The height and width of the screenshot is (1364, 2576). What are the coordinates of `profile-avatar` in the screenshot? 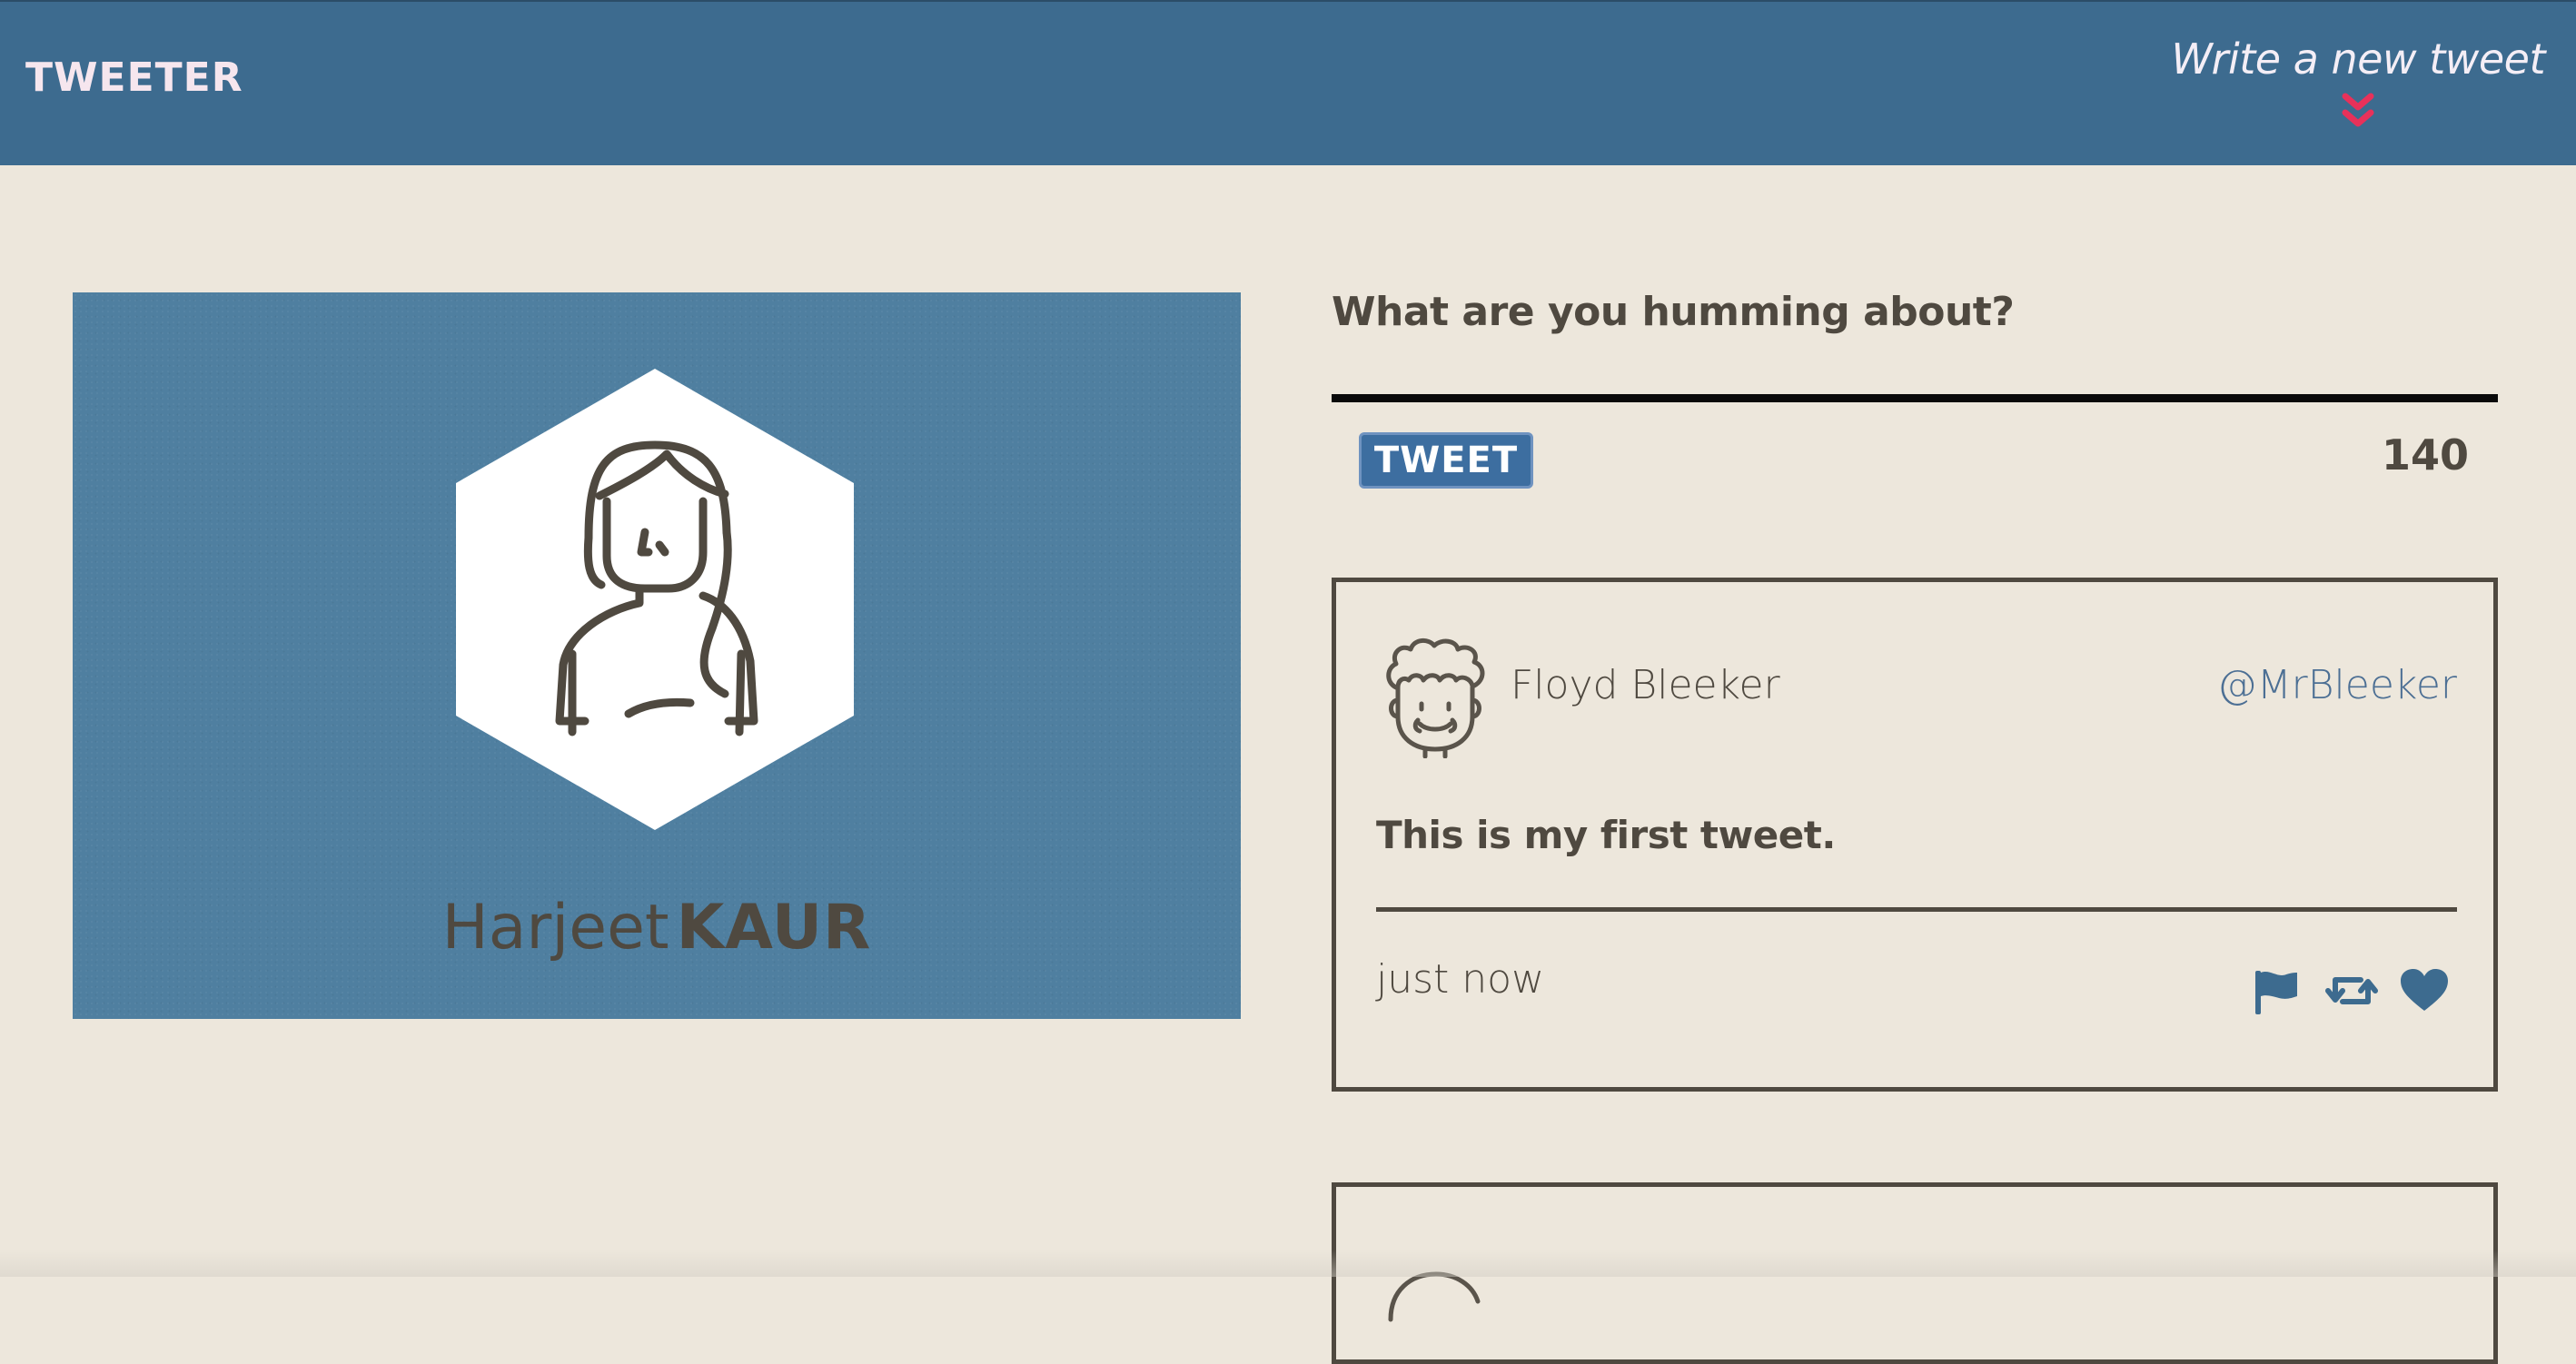 It's located at (654, 599).